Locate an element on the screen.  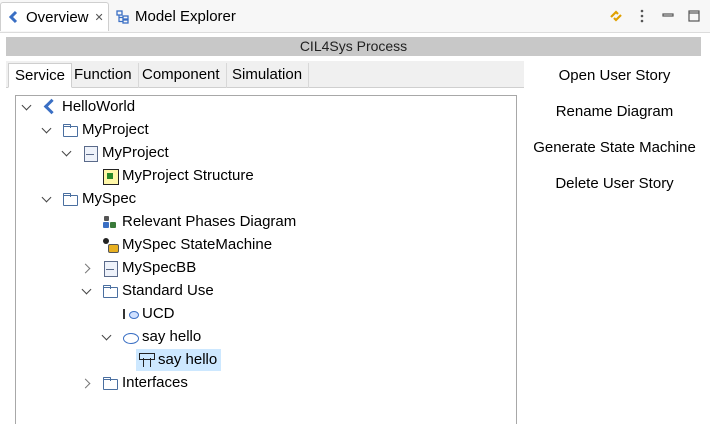
tree-item-label: UCD is located at coordinates (158, 313).